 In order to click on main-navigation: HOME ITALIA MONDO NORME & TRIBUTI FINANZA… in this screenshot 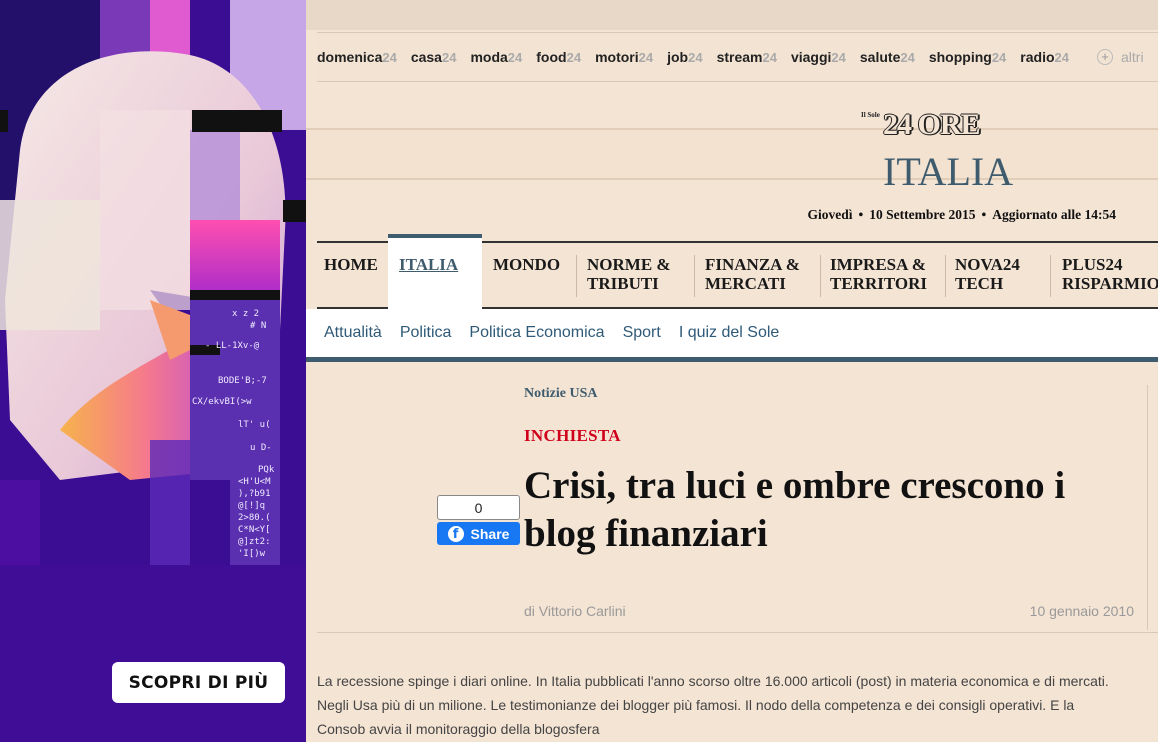, I will do `click(737, 273)`.